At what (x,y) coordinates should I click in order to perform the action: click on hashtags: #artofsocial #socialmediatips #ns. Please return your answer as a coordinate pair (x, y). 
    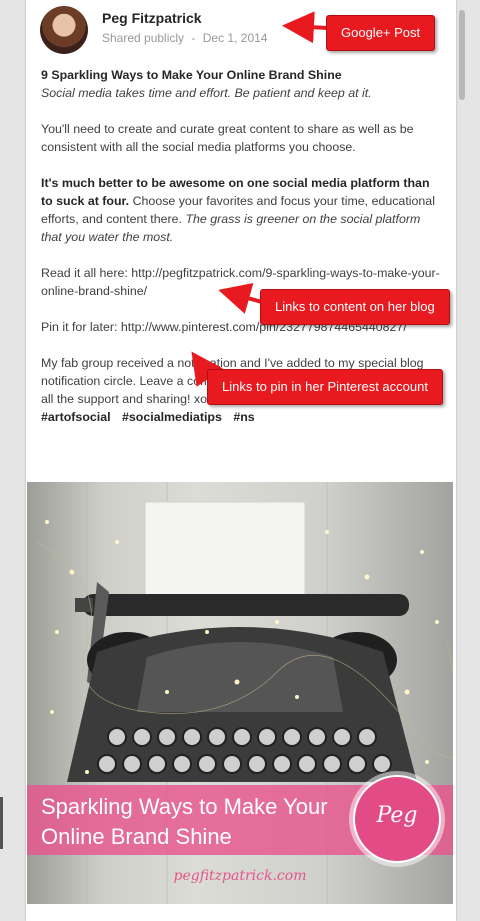
    Looking at the image, I should click on (241, 417).